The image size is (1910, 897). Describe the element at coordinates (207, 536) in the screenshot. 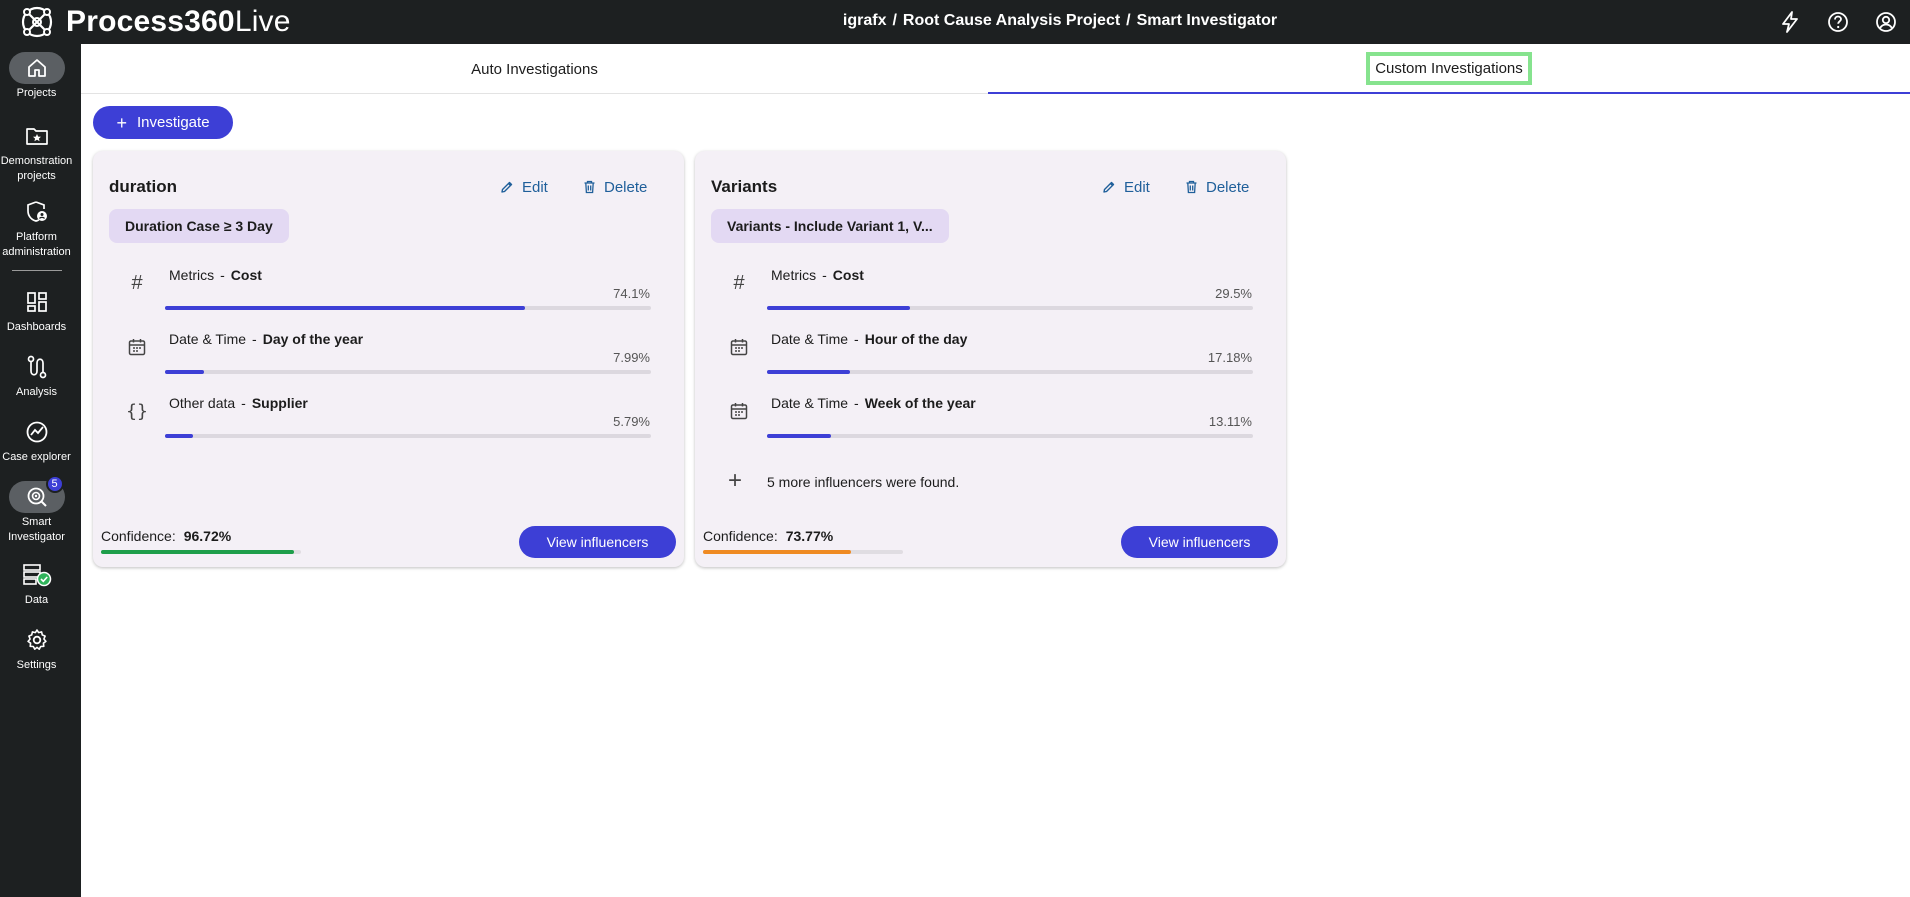

I see `confidence-value: 96.72%` at that location.